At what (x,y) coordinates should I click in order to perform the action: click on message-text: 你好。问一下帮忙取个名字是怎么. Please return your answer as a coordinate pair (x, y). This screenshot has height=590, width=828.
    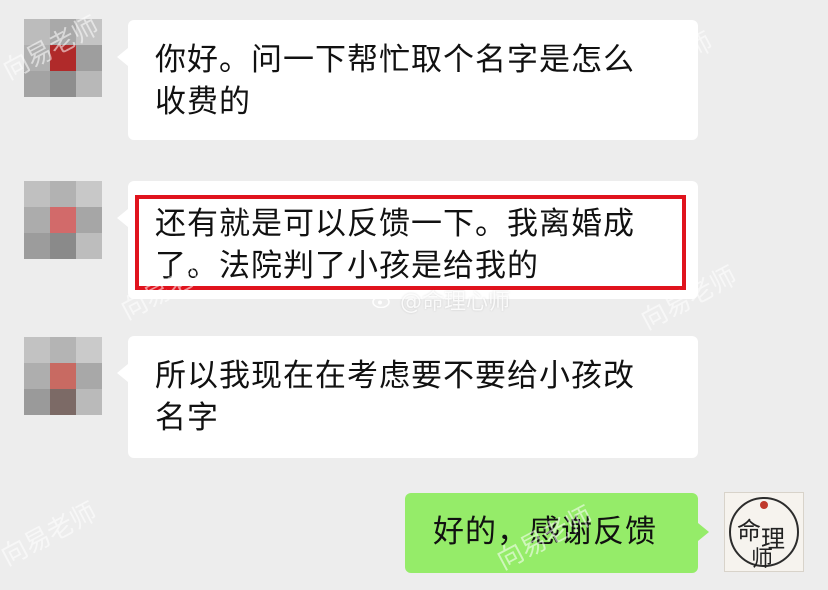
    Looking at the image, I should click on (395, 60).